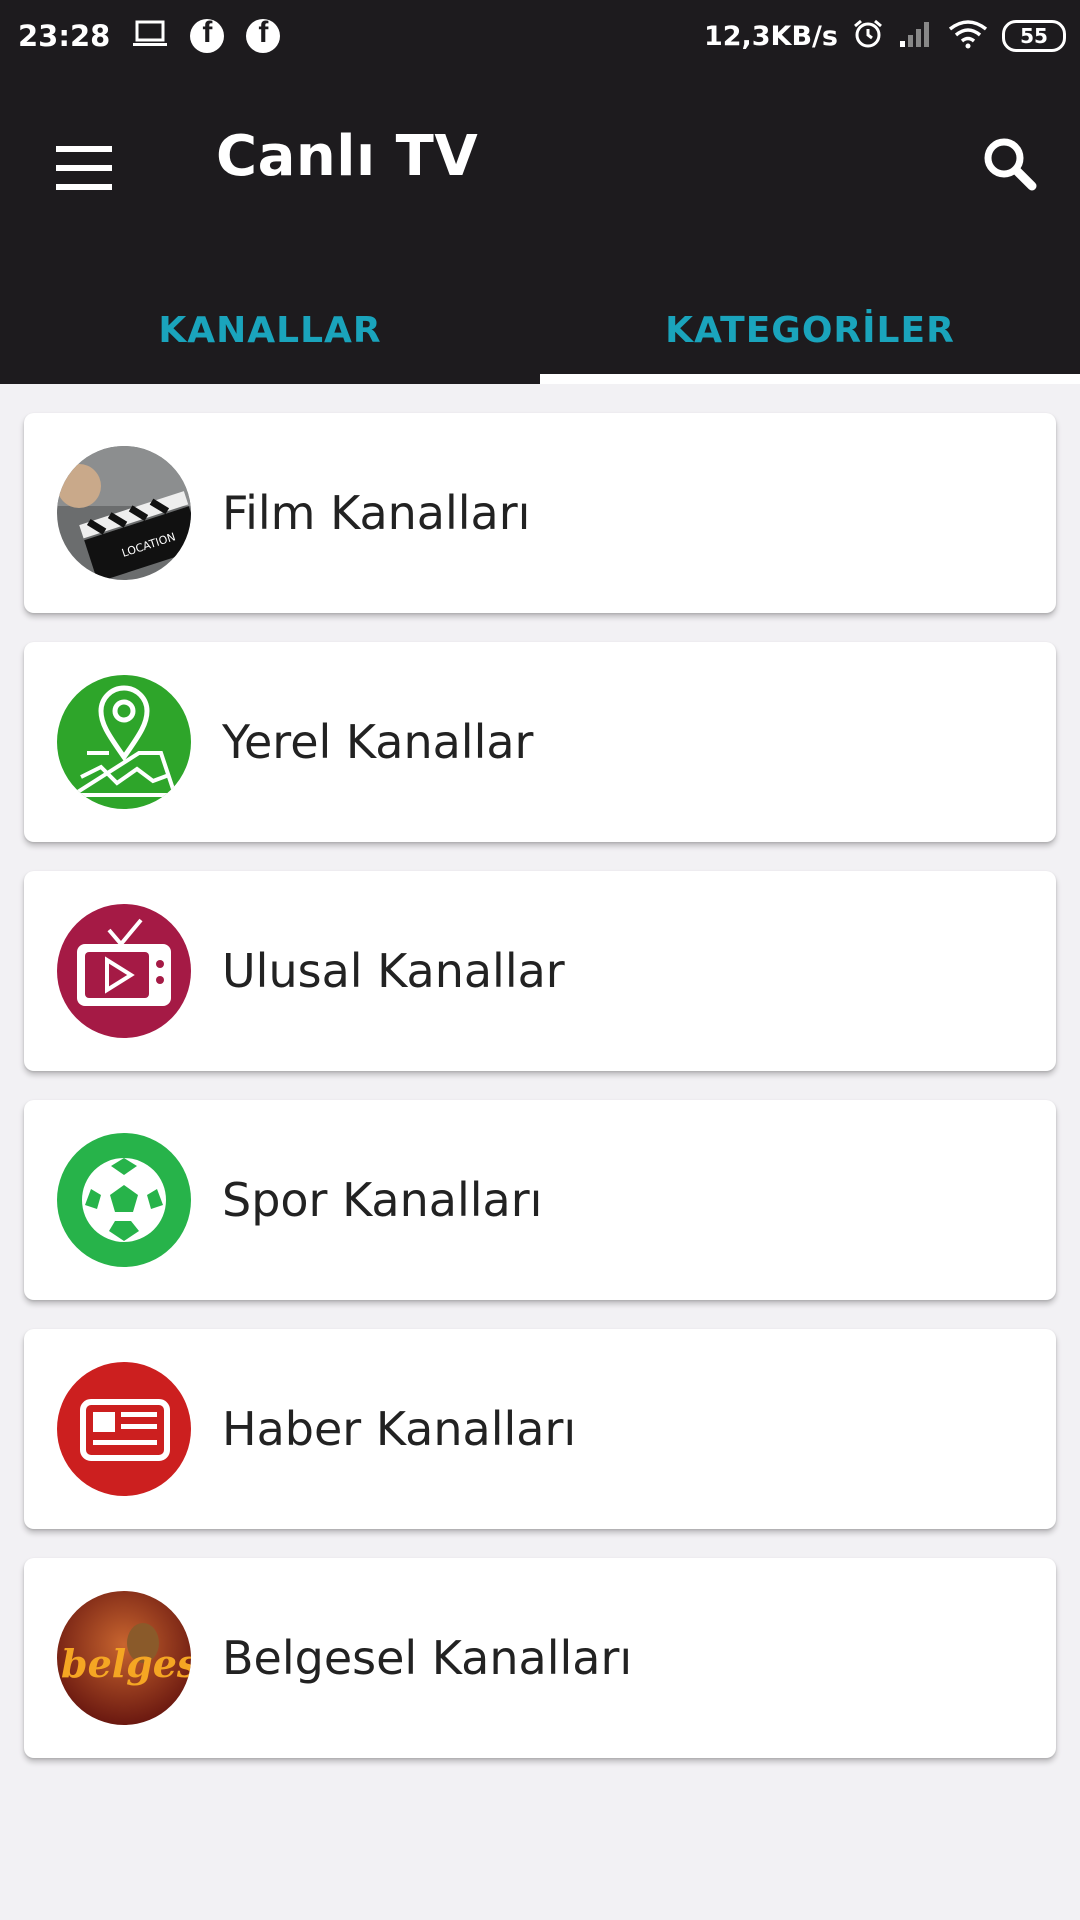 Image resolution: width=1080 pixels, height=1920 pixels. I want to click on newspaper-icon, so click(124, 1429).